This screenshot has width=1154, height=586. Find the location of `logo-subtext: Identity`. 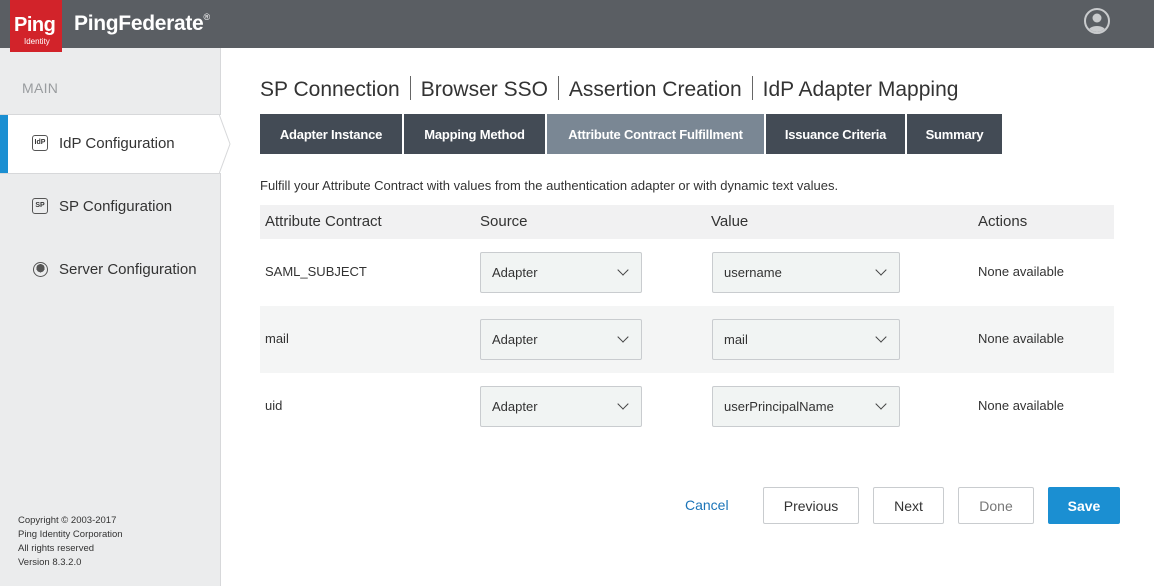

logo-subtext: Identity is located at coordinates (37, 41).